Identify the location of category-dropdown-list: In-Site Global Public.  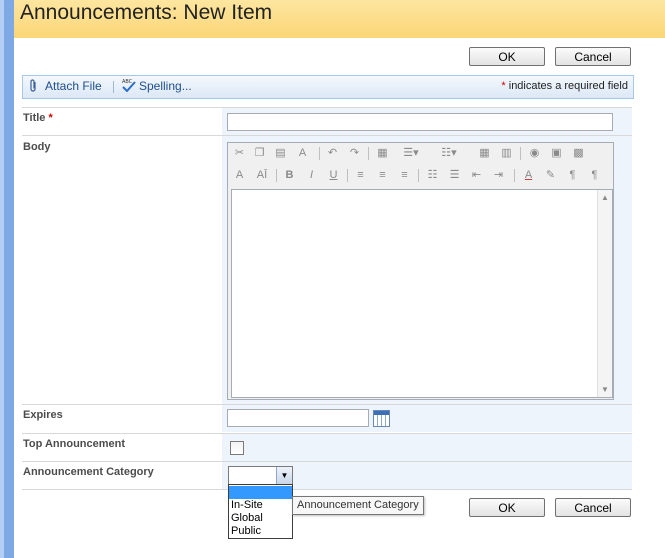
(260, 511).